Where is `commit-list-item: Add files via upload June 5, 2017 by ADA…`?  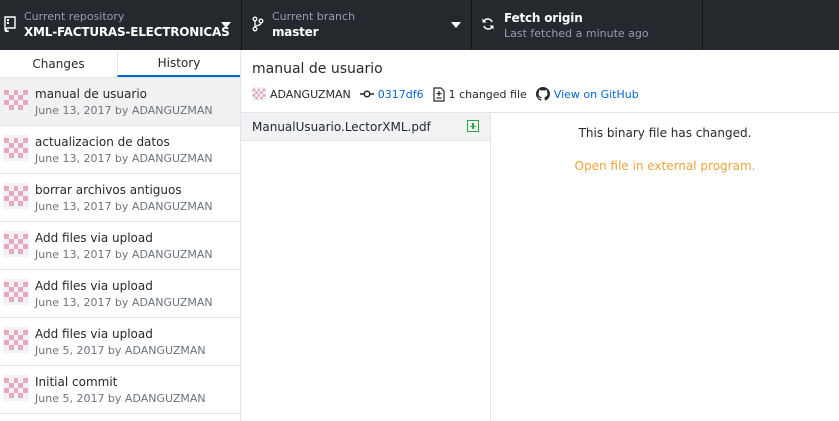
commit-list-item: Add files via upload June 5, 2017 by ADA… is located at coordinates (120, 342).